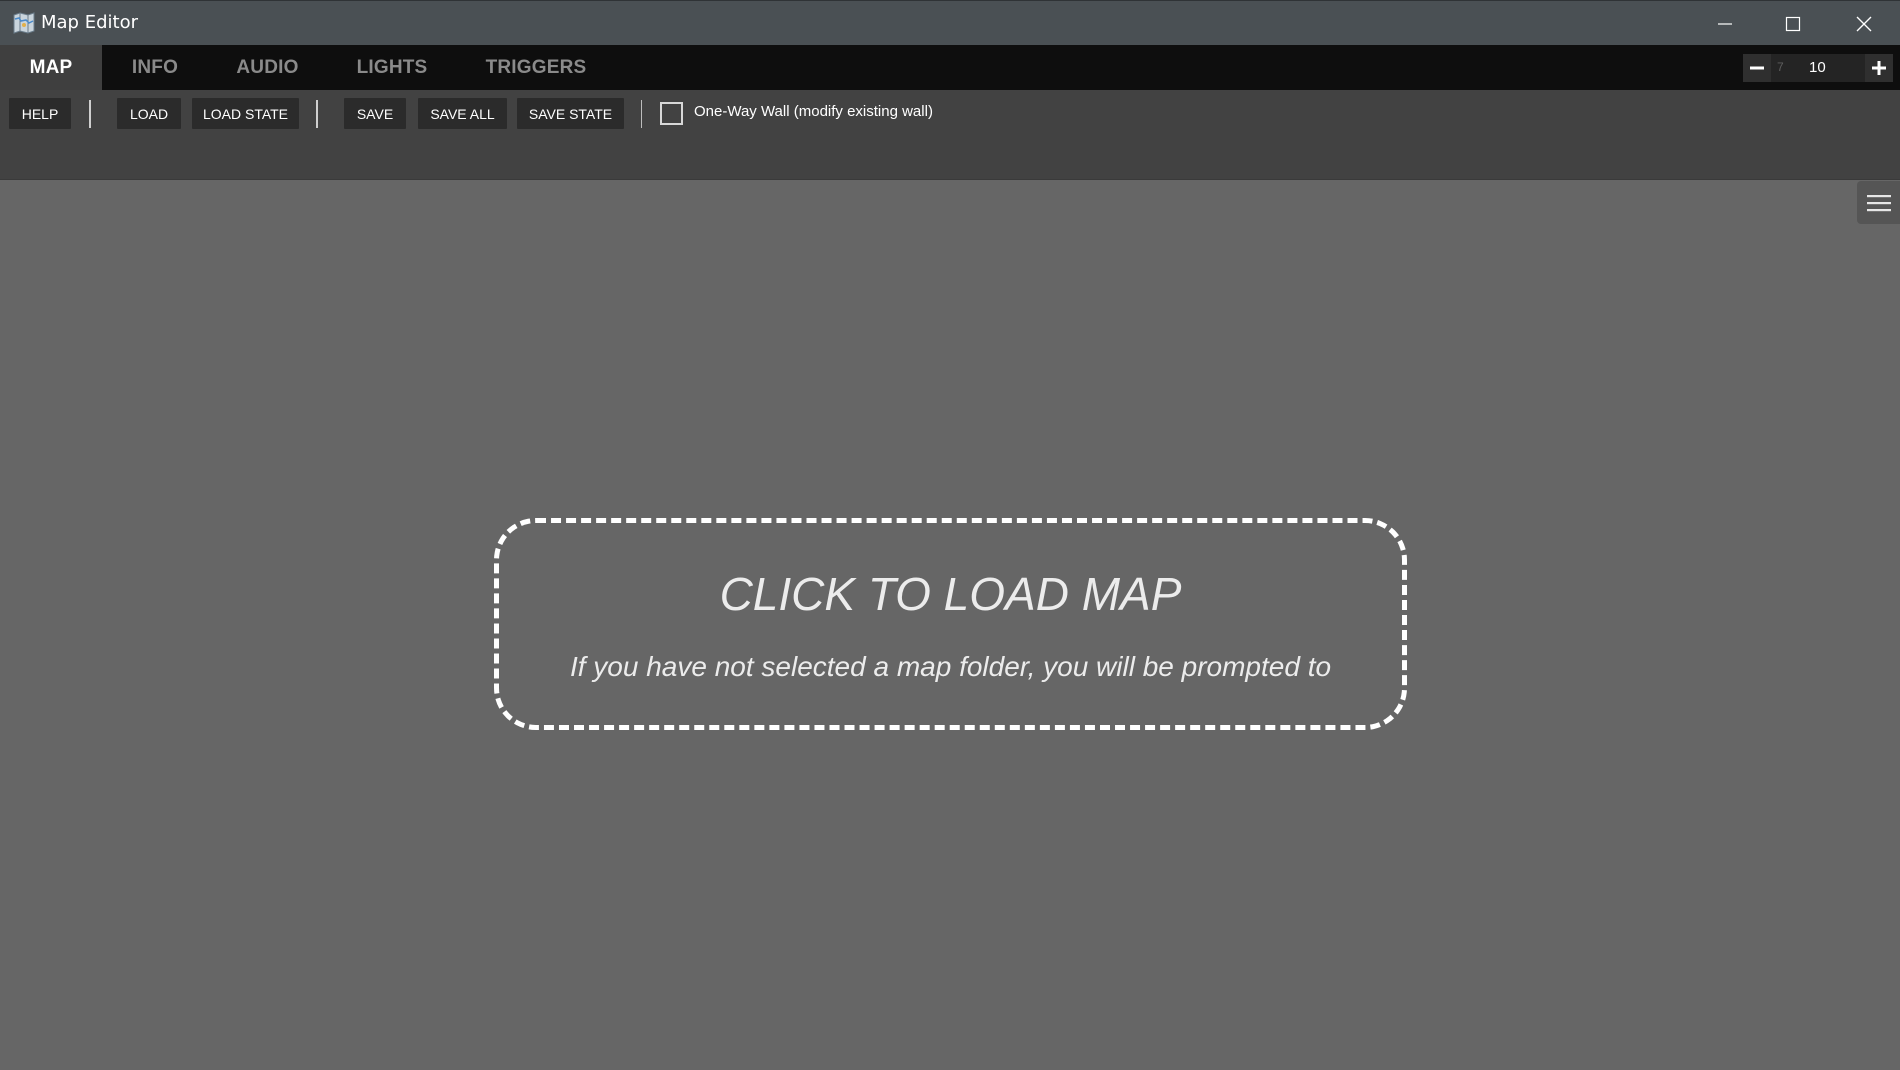  Describe the element at coordinates (950, 67) in the screenshot. I see `tab-bar: MAP INFO AUDIO LIGHTS TRIGGERS` at that location.